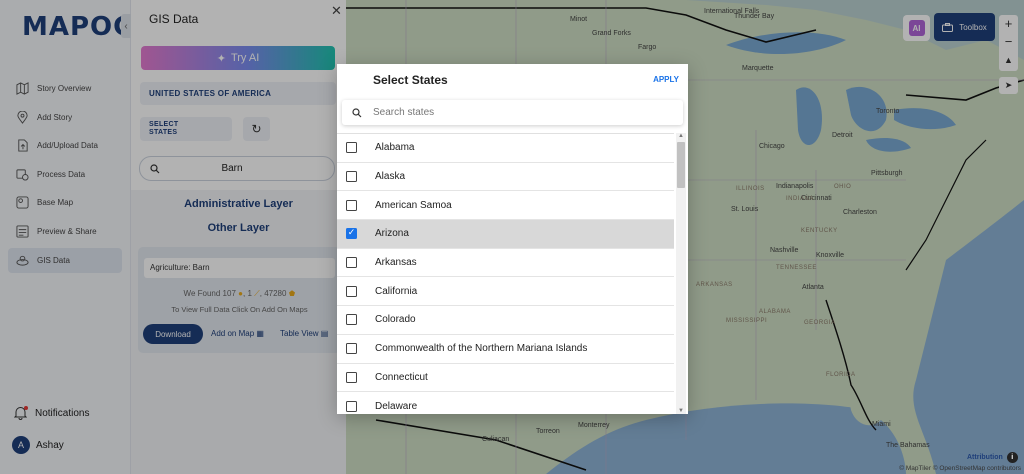 The height and width of the screenshot is (474, 1024). Describe the element at coordinates (22, 260) in the screenshot. I see `gis-data-icon` at that location.